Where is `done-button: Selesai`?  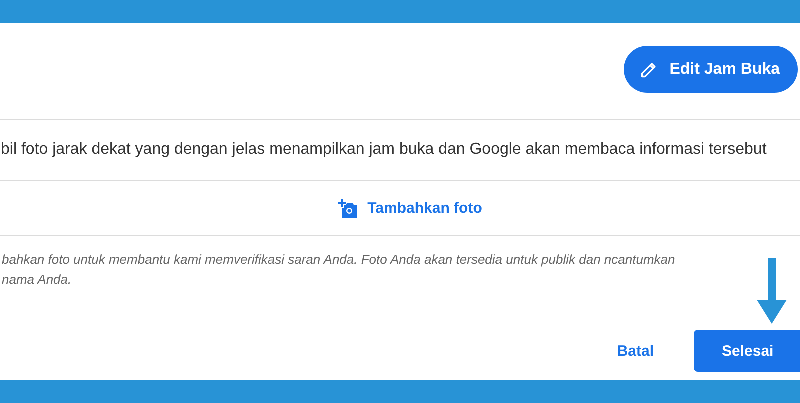 done-button: Selesai is located at coordinates (747, 351).